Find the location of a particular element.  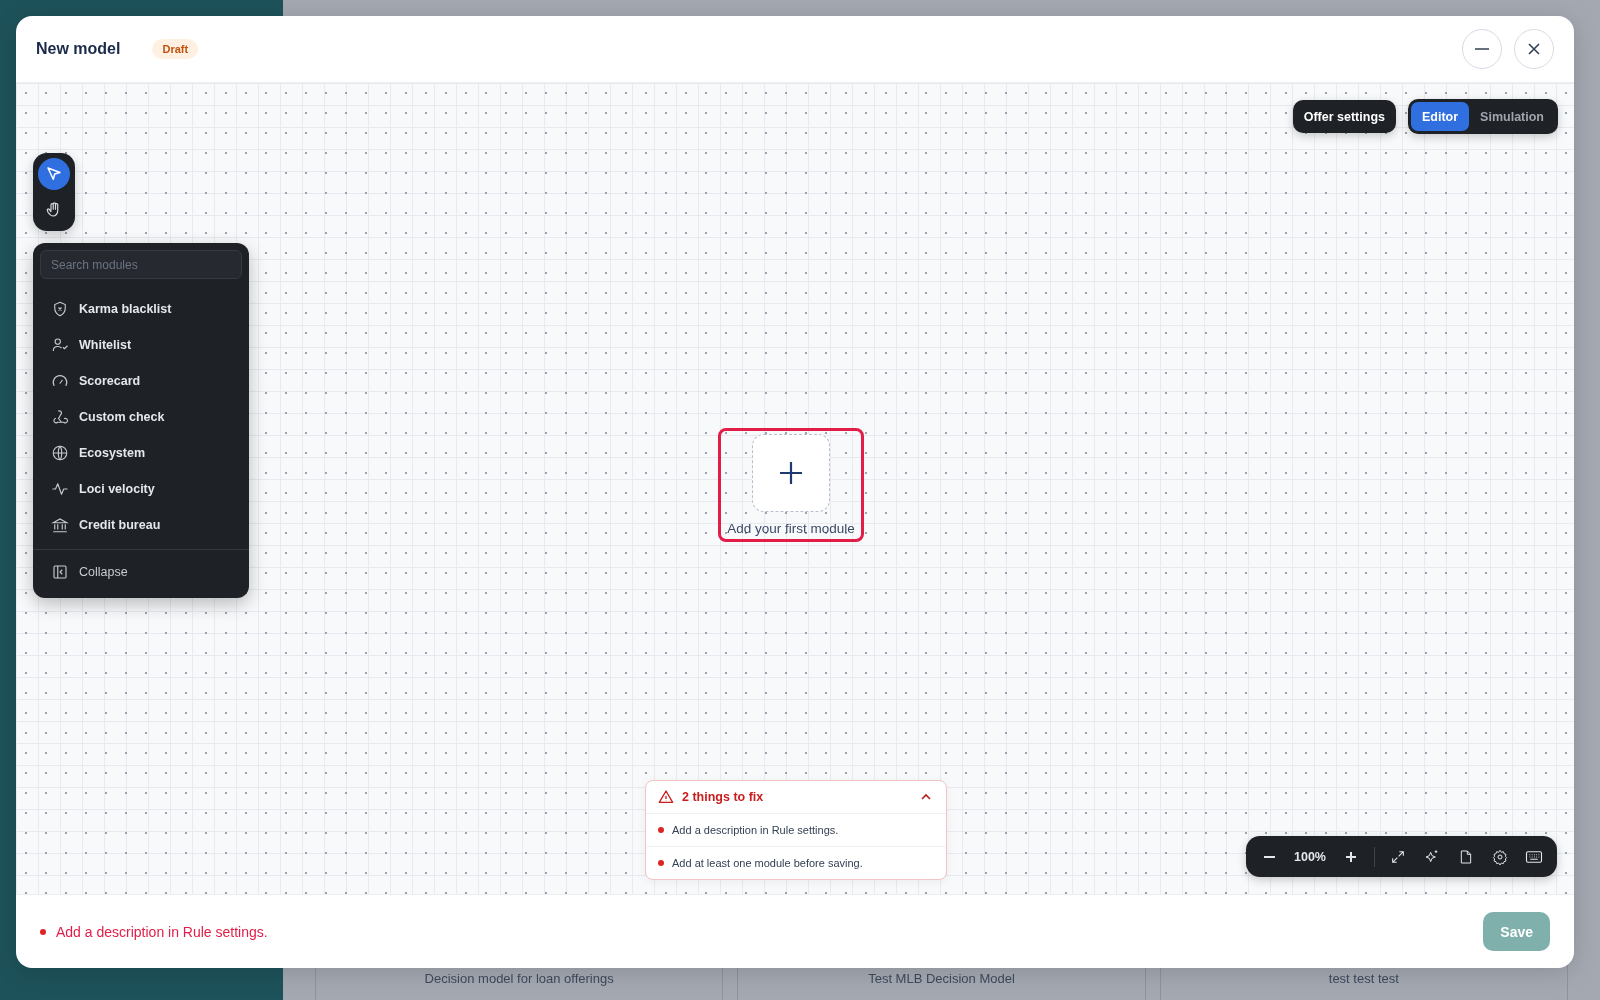

window-title: New model is located at coordinates (78, 49).